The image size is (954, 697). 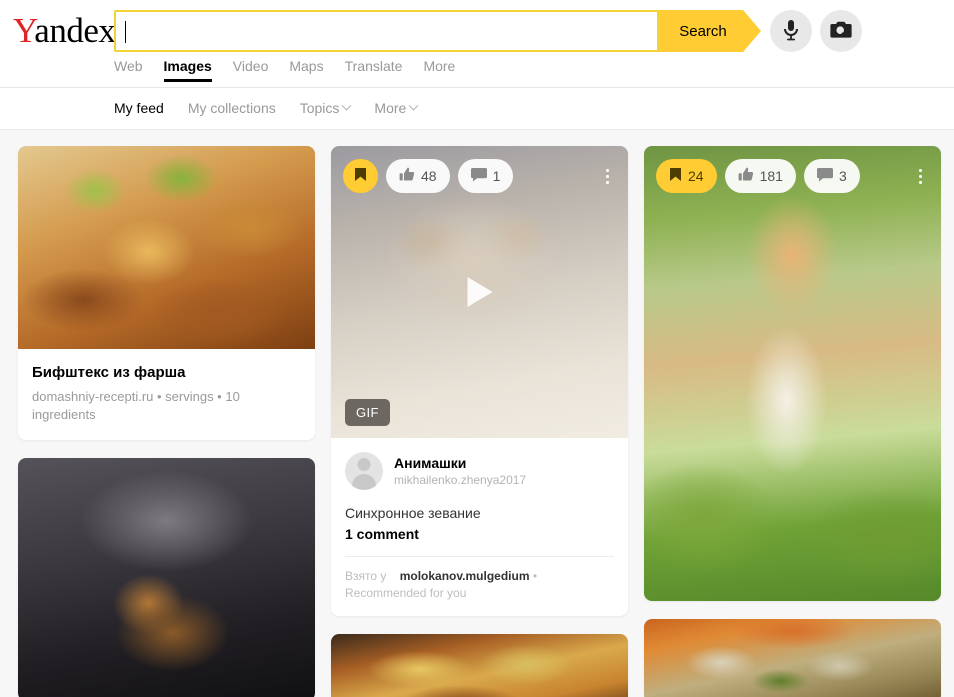 What do you see at coordinates (109, 372) in the screenshot?
I see `card-title: Бифштекс из фарша` at bounding box center [109, 372].